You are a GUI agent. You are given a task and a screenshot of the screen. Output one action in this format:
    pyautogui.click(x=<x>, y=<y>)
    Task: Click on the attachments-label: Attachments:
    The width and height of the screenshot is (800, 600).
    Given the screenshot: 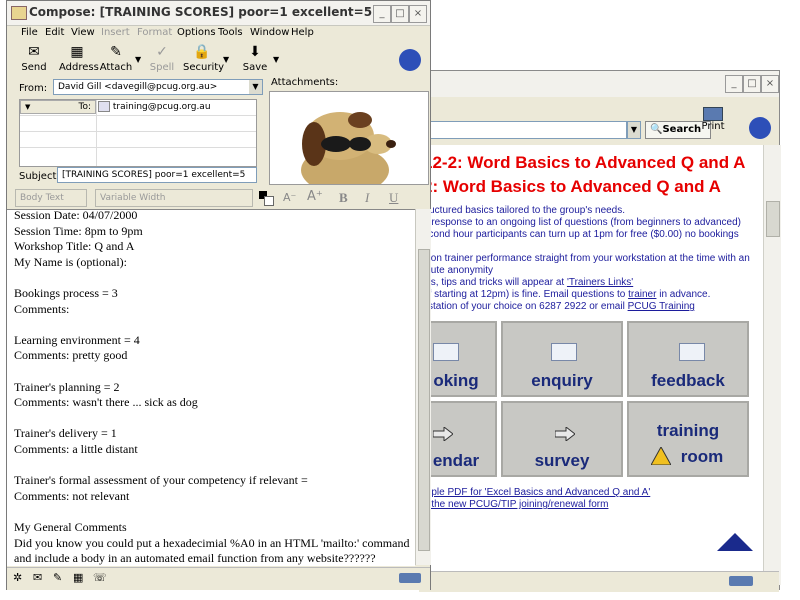 What is the action you would take?
    pyautogui.click(x=305, y=82)
    